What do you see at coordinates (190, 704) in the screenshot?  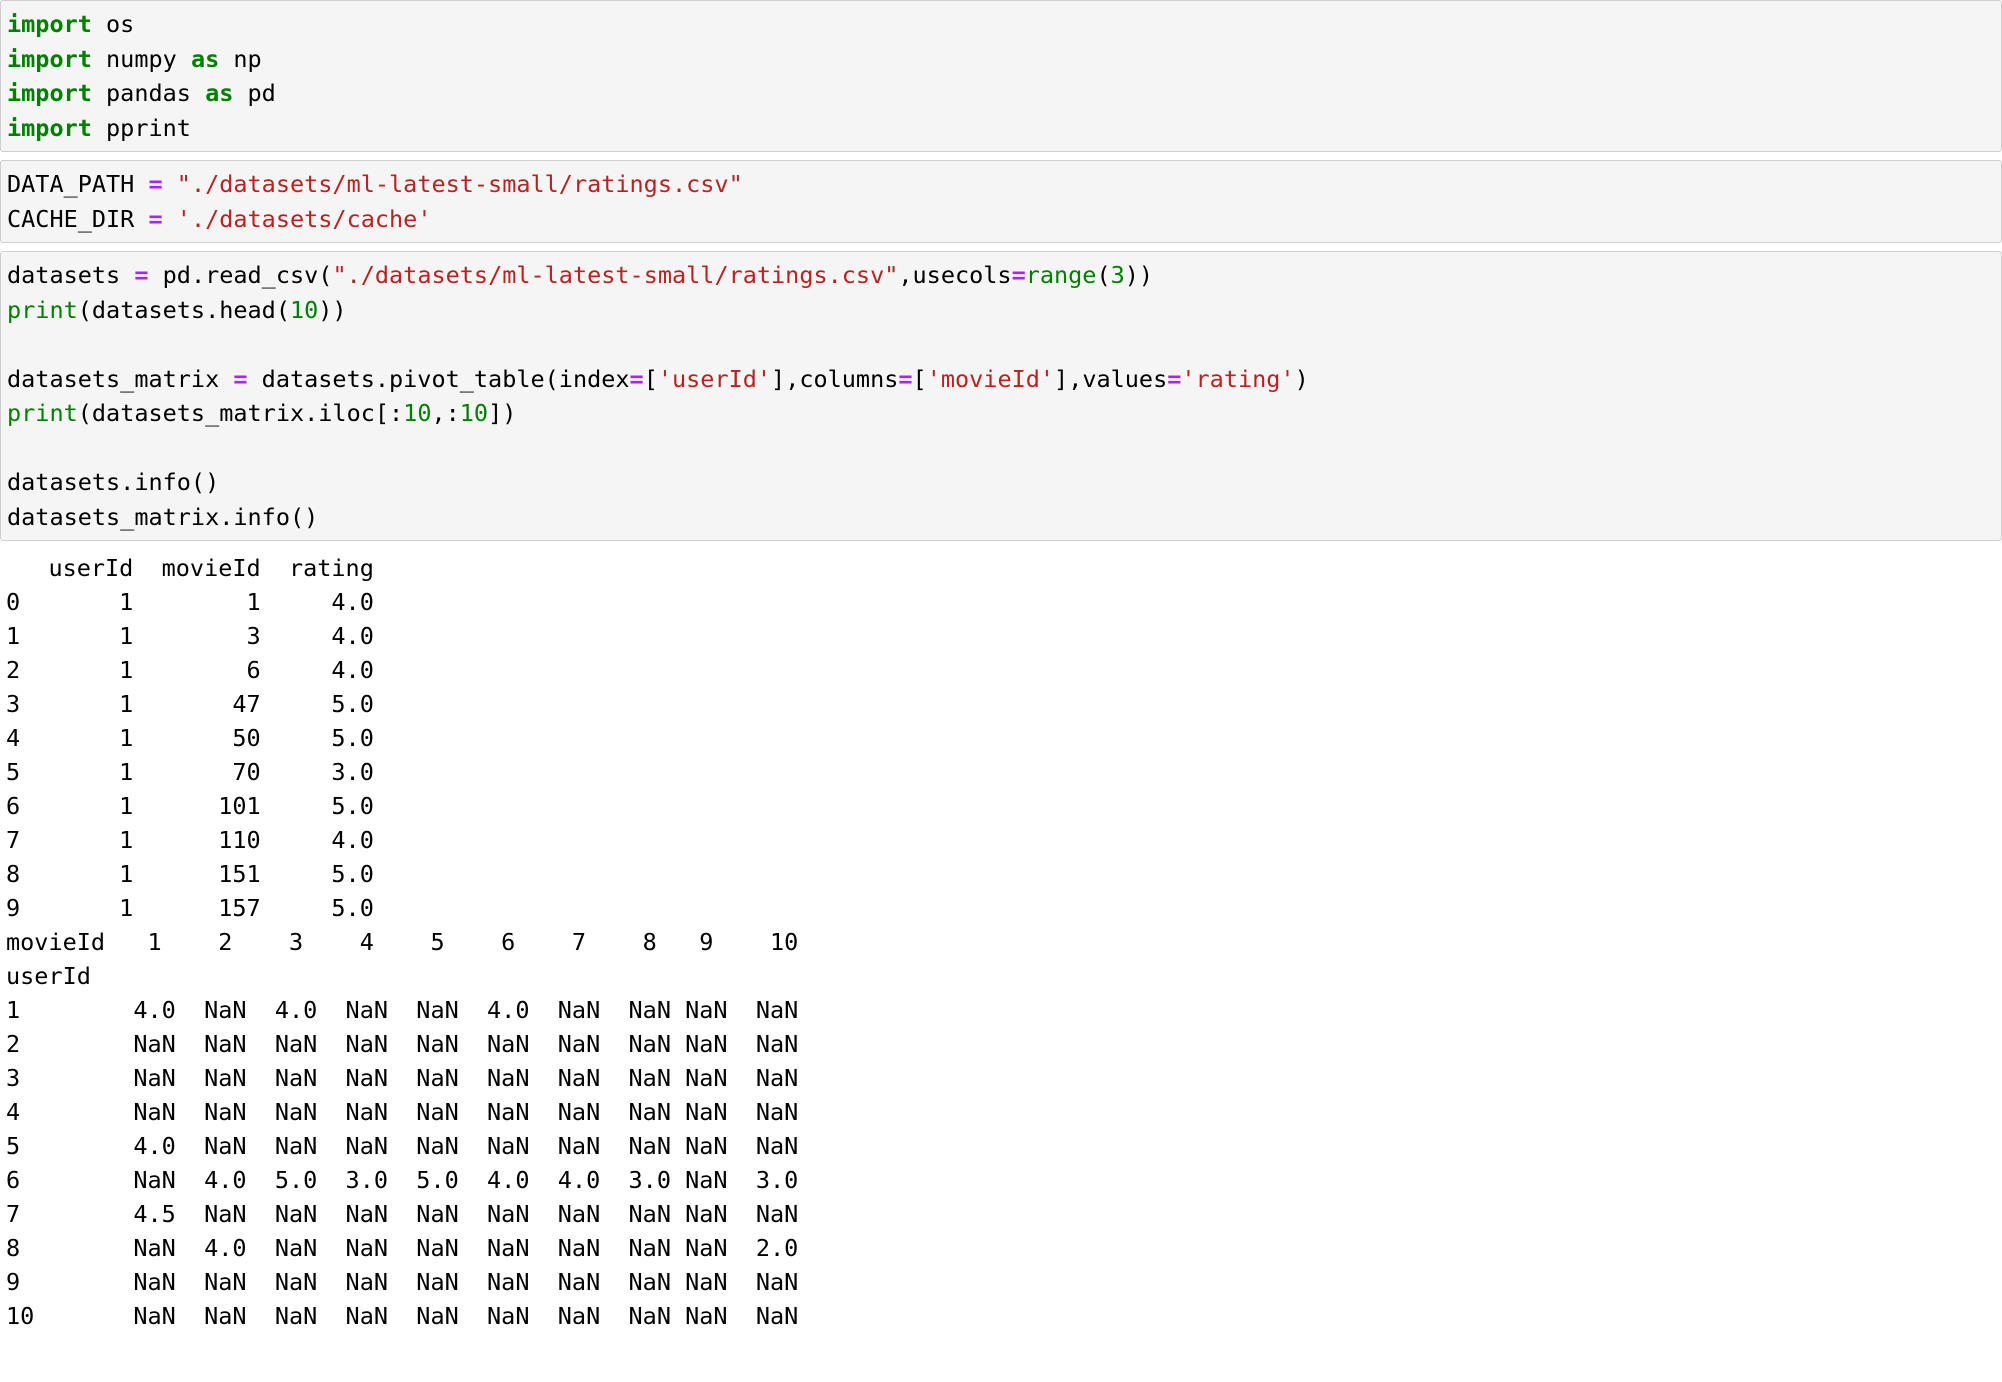 I see `output-line-head-row: 3 1 47 5.0` at bounding box center [190, 704].